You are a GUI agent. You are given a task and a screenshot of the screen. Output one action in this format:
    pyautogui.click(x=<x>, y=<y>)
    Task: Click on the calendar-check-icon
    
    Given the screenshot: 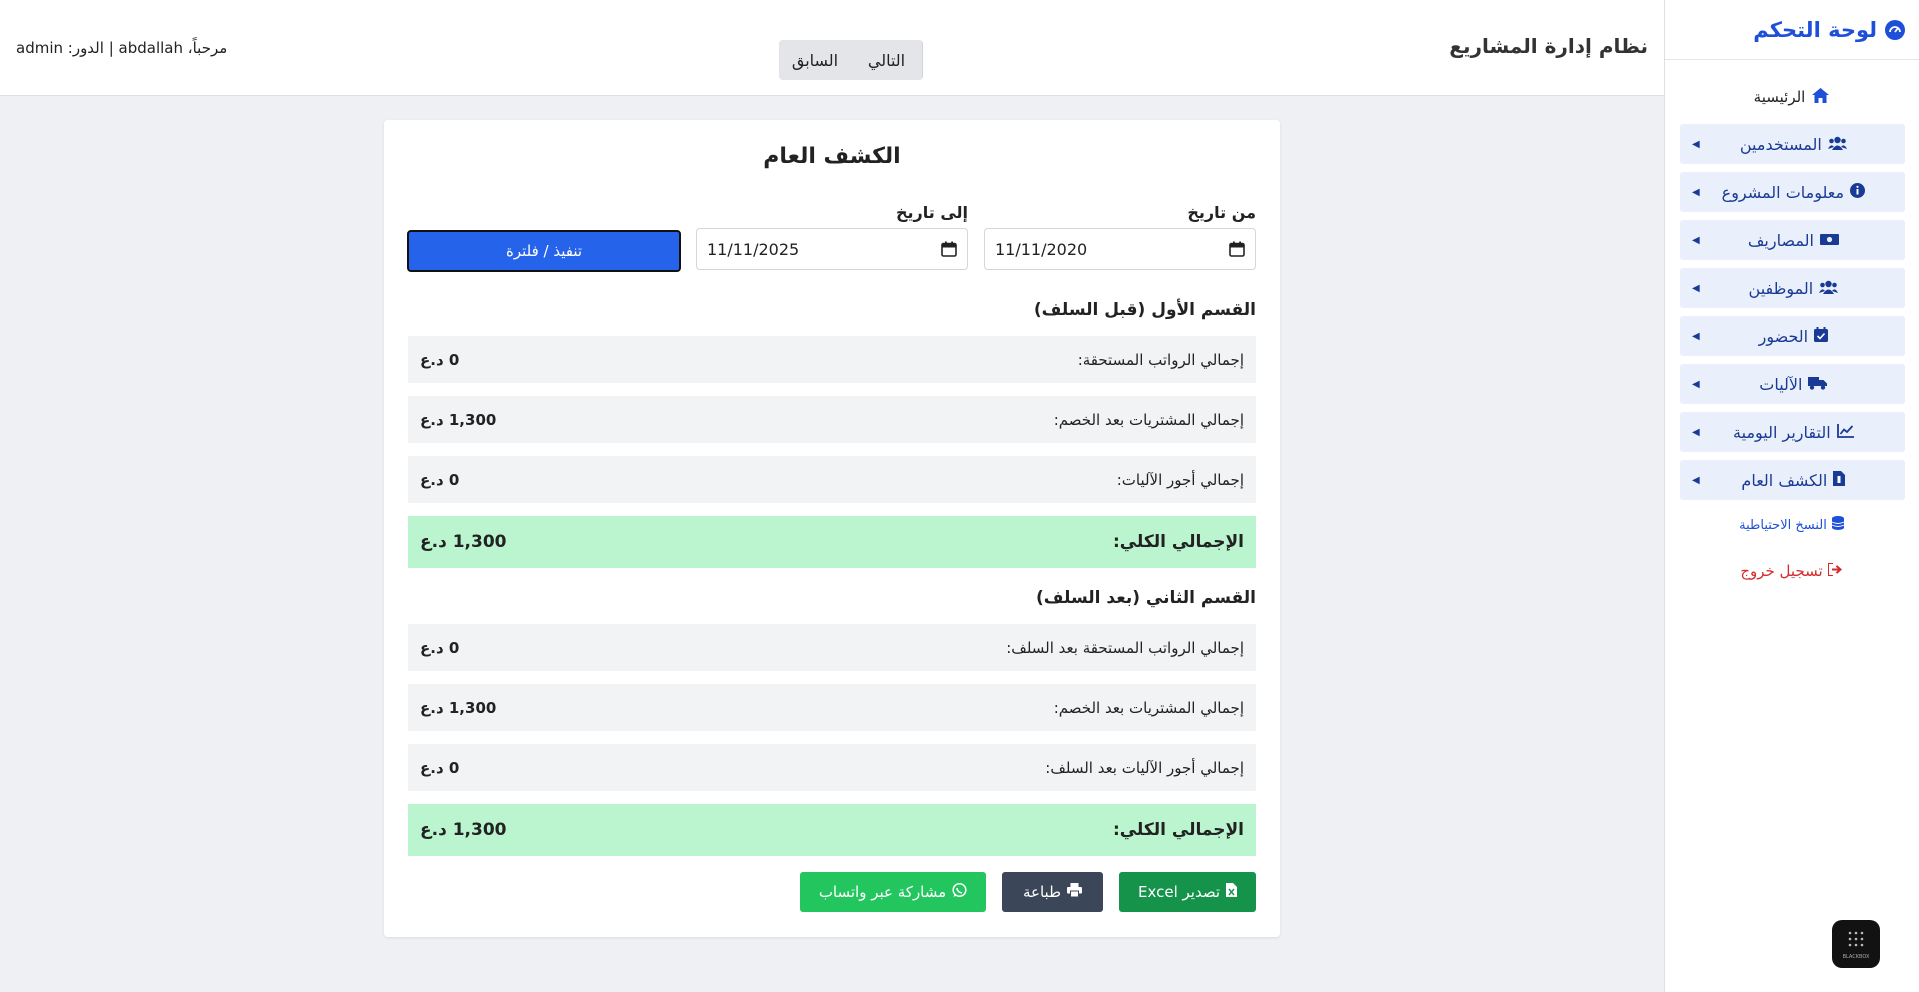 What is the action you would take?
    pyautogui.click(x=1821, y=336)
    